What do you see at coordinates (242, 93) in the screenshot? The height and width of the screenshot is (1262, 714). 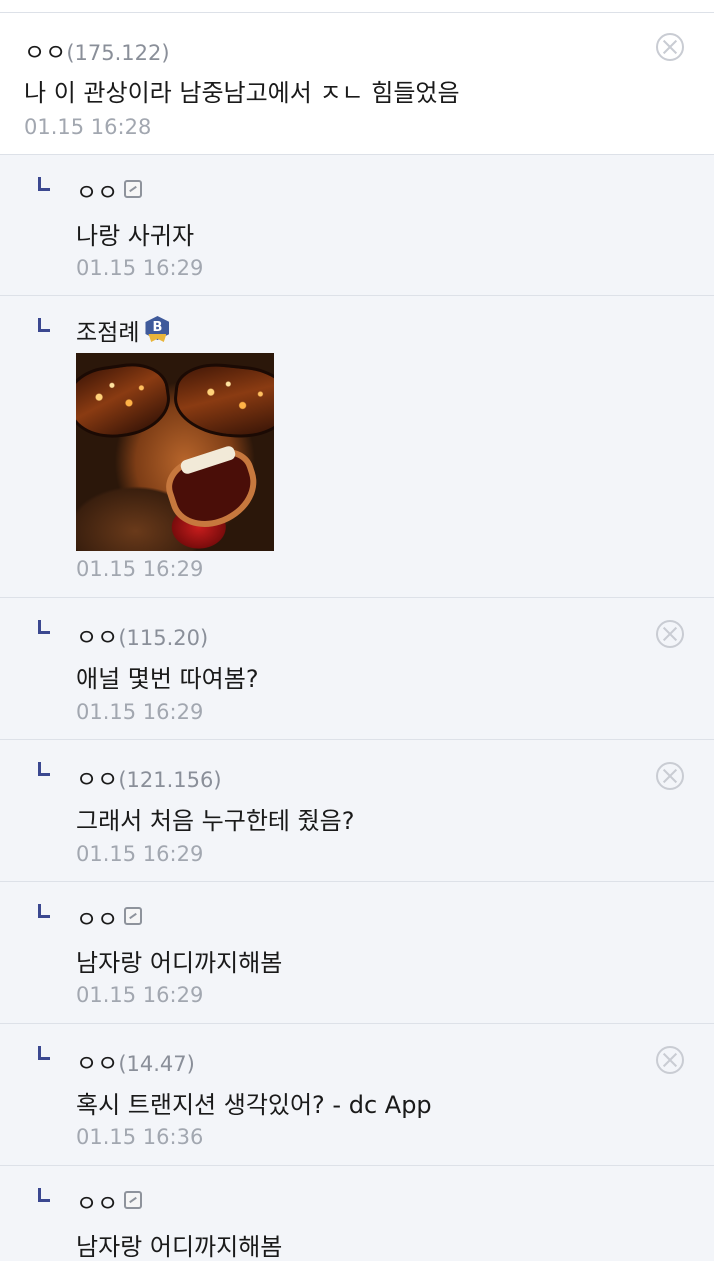 I see `comment-text: 나 이 관상이라 남중남고에서 ㅈㄴ 힘들었음` at bounding box center [242, 93].